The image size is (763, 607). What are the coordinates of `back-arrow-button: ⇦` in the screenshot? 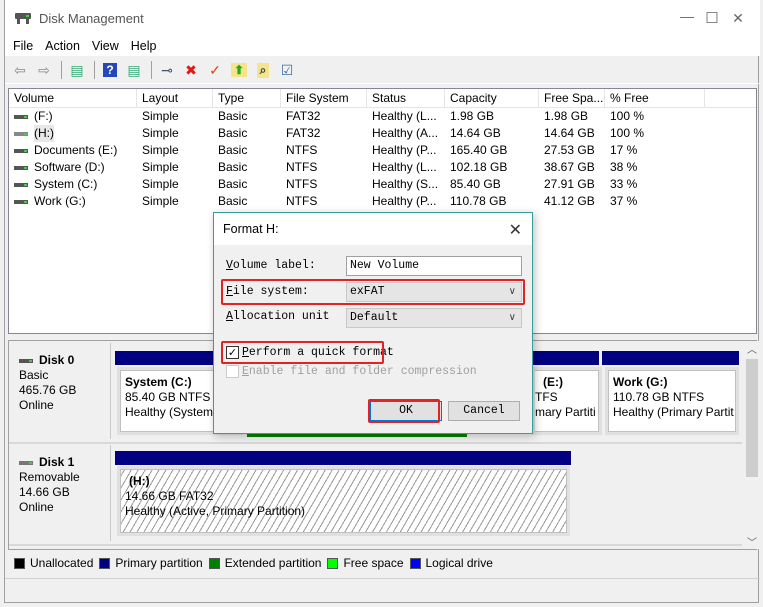 It's located at (20, 70).